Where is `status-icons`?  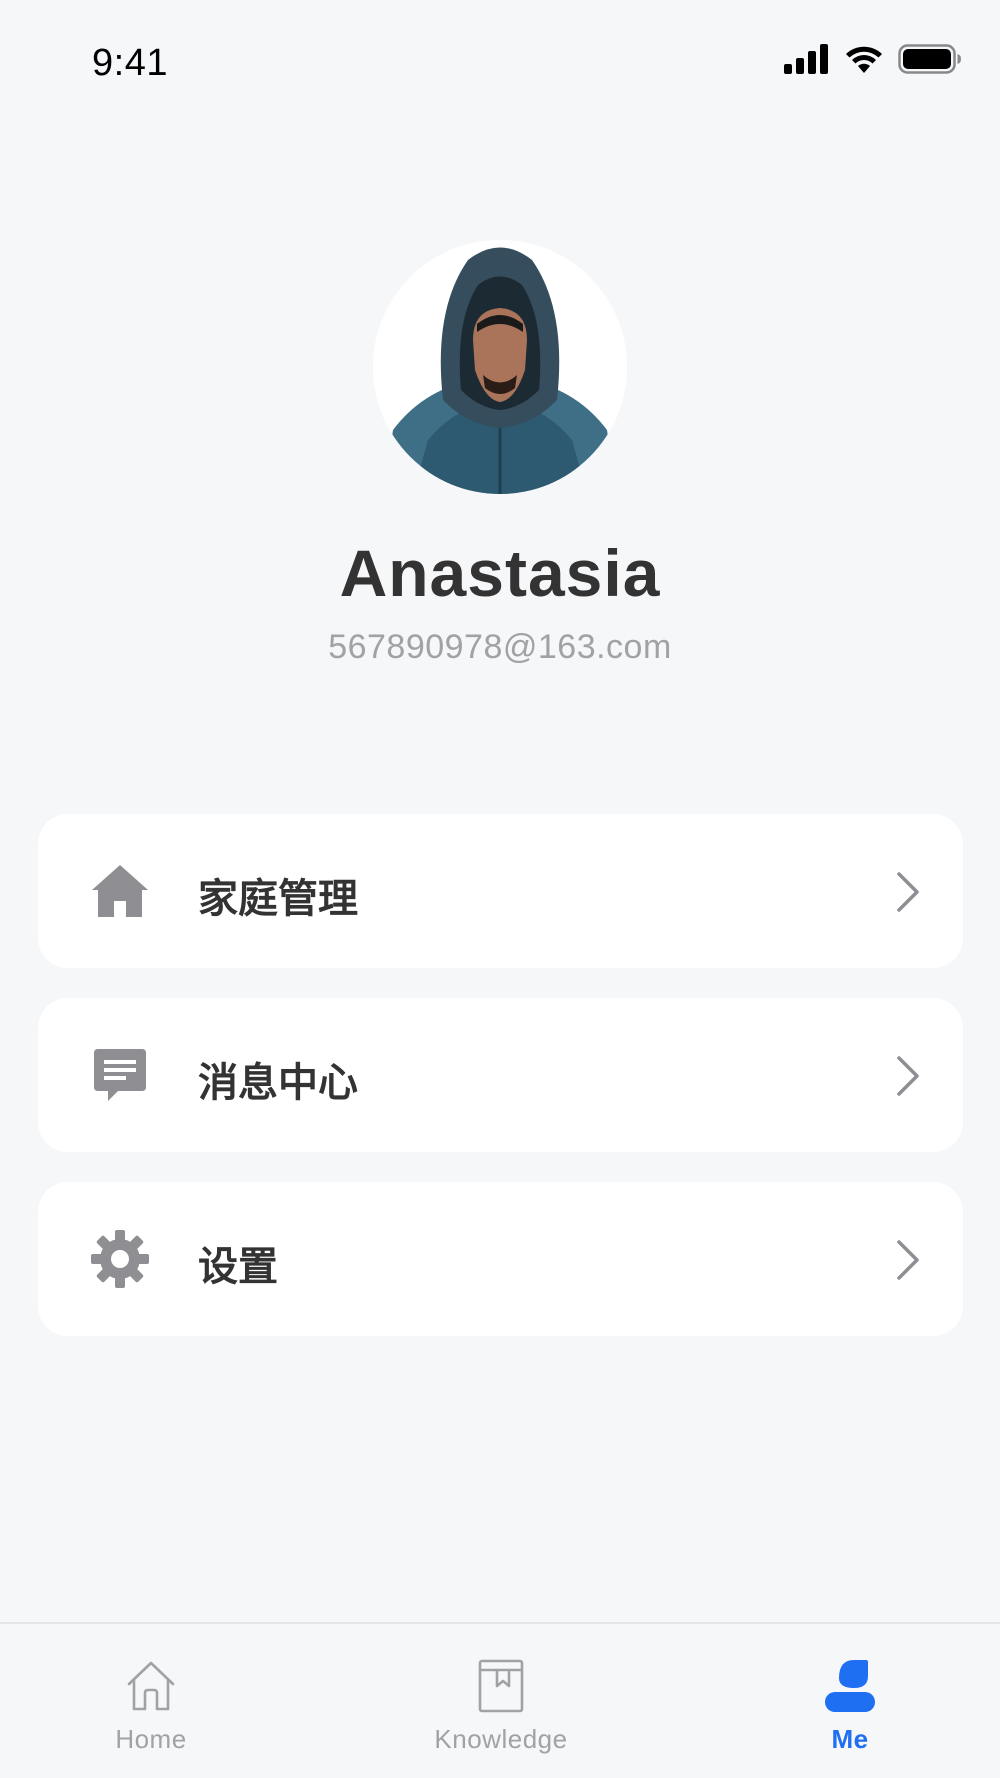
status-icons is located at coordinates (873, 59).